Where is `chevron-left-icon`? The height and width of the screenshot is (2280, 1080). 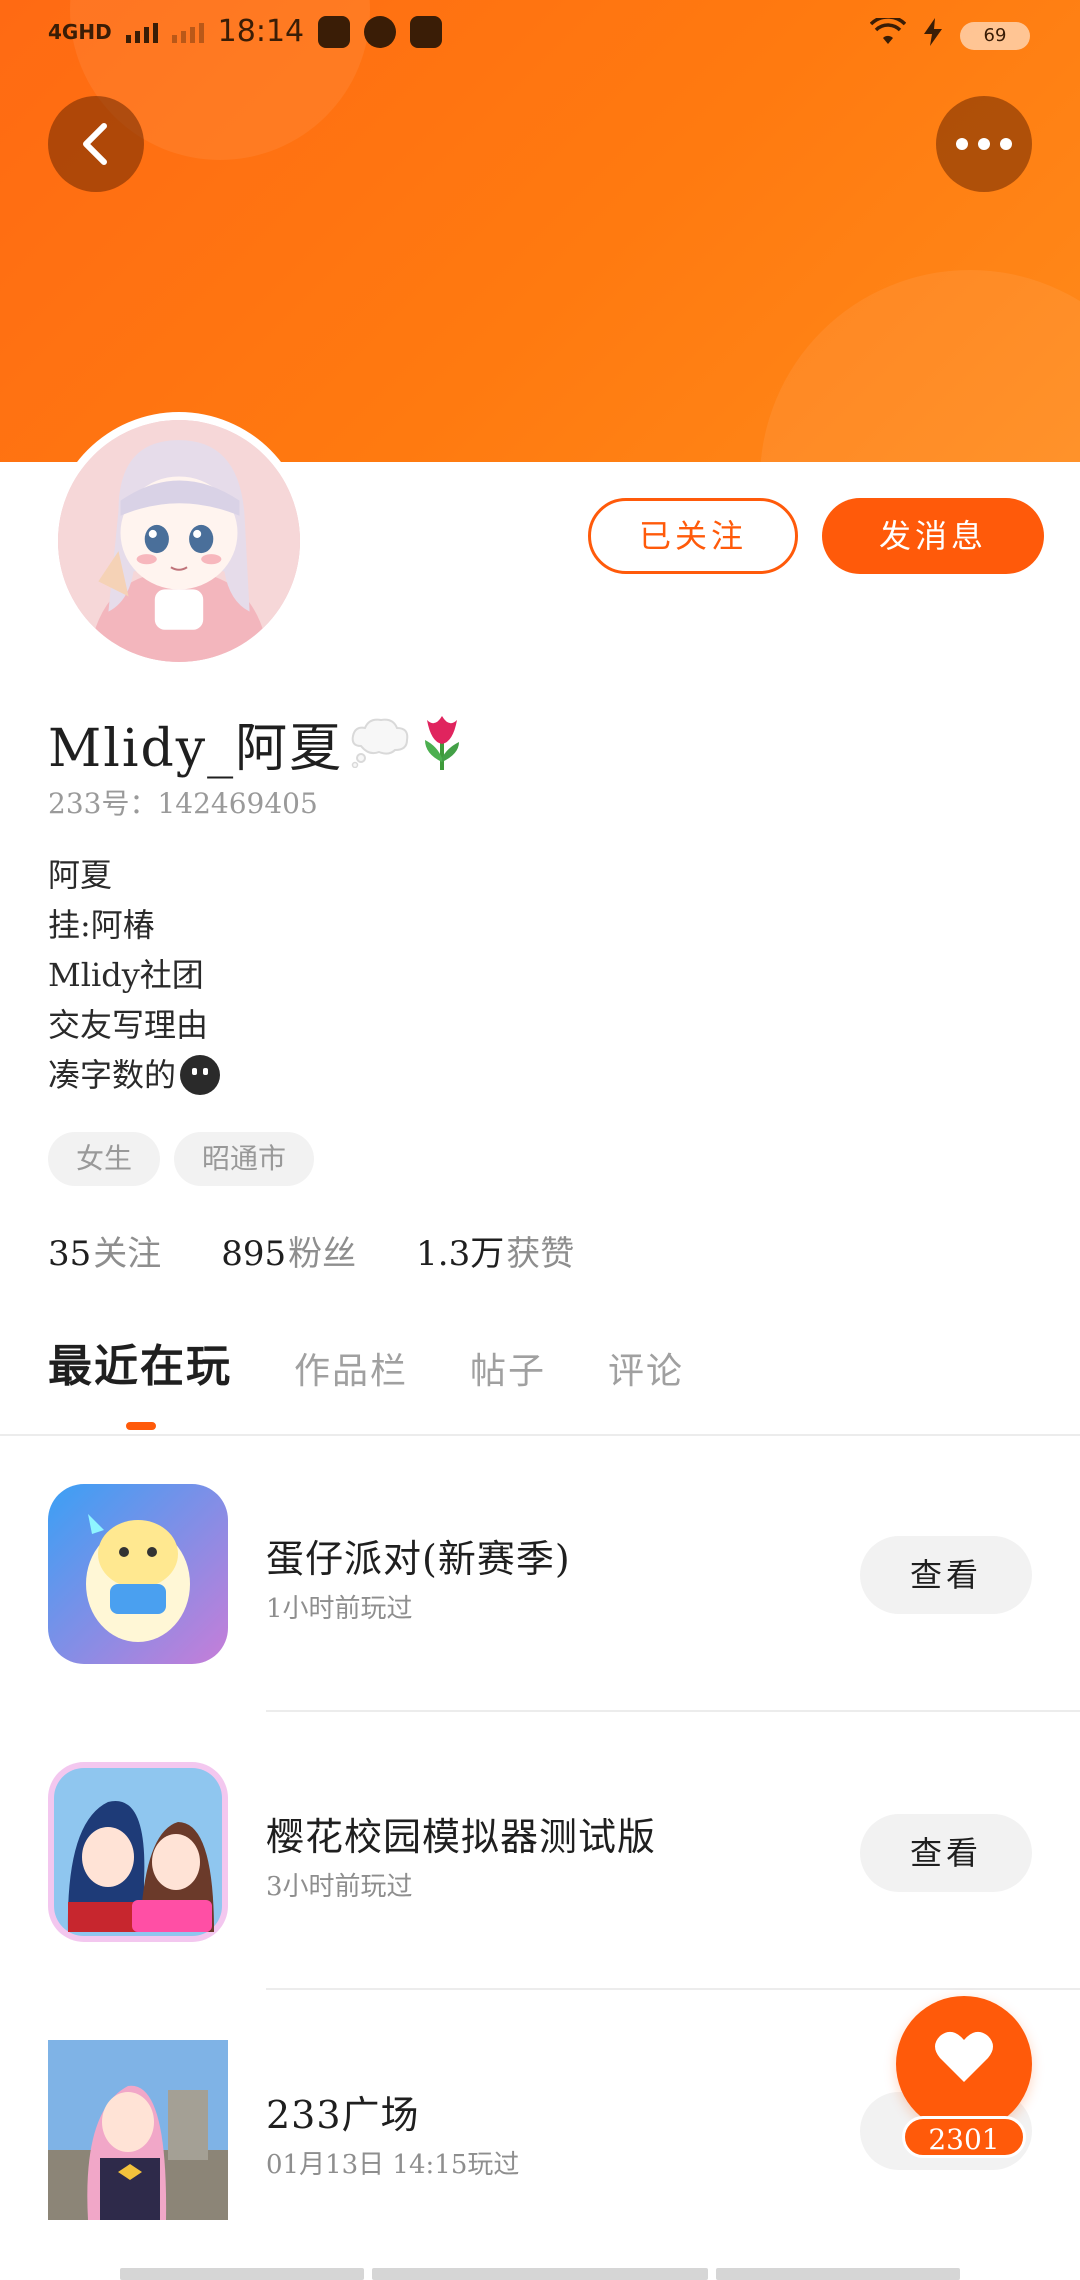 chevron-left-icon is located at coordinates (95, 144).